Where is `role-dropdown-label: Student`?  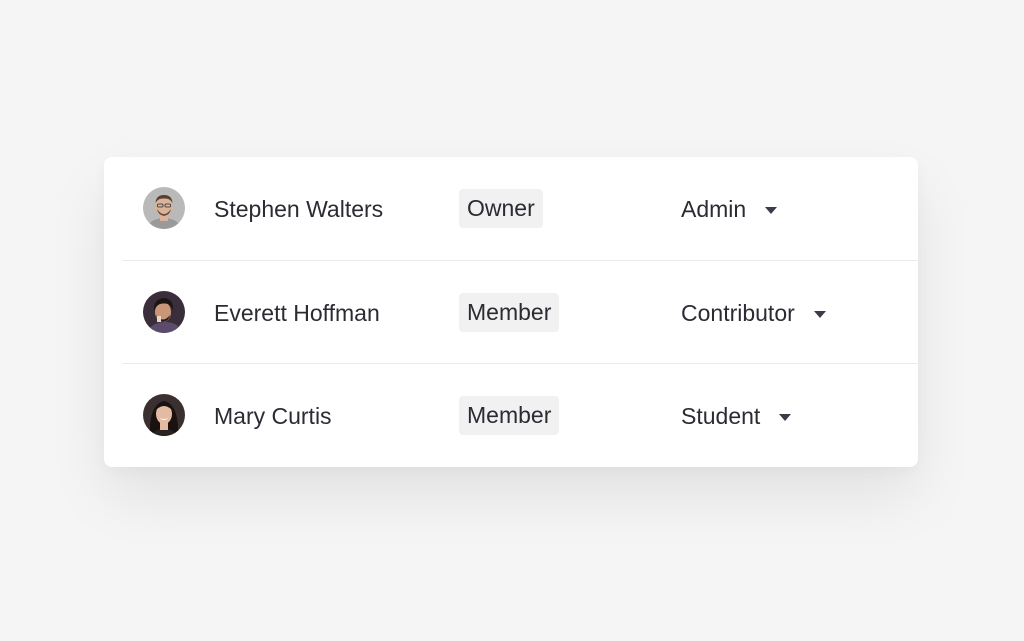 role-dropdown-label: Student is located at coordinates (721, 416).